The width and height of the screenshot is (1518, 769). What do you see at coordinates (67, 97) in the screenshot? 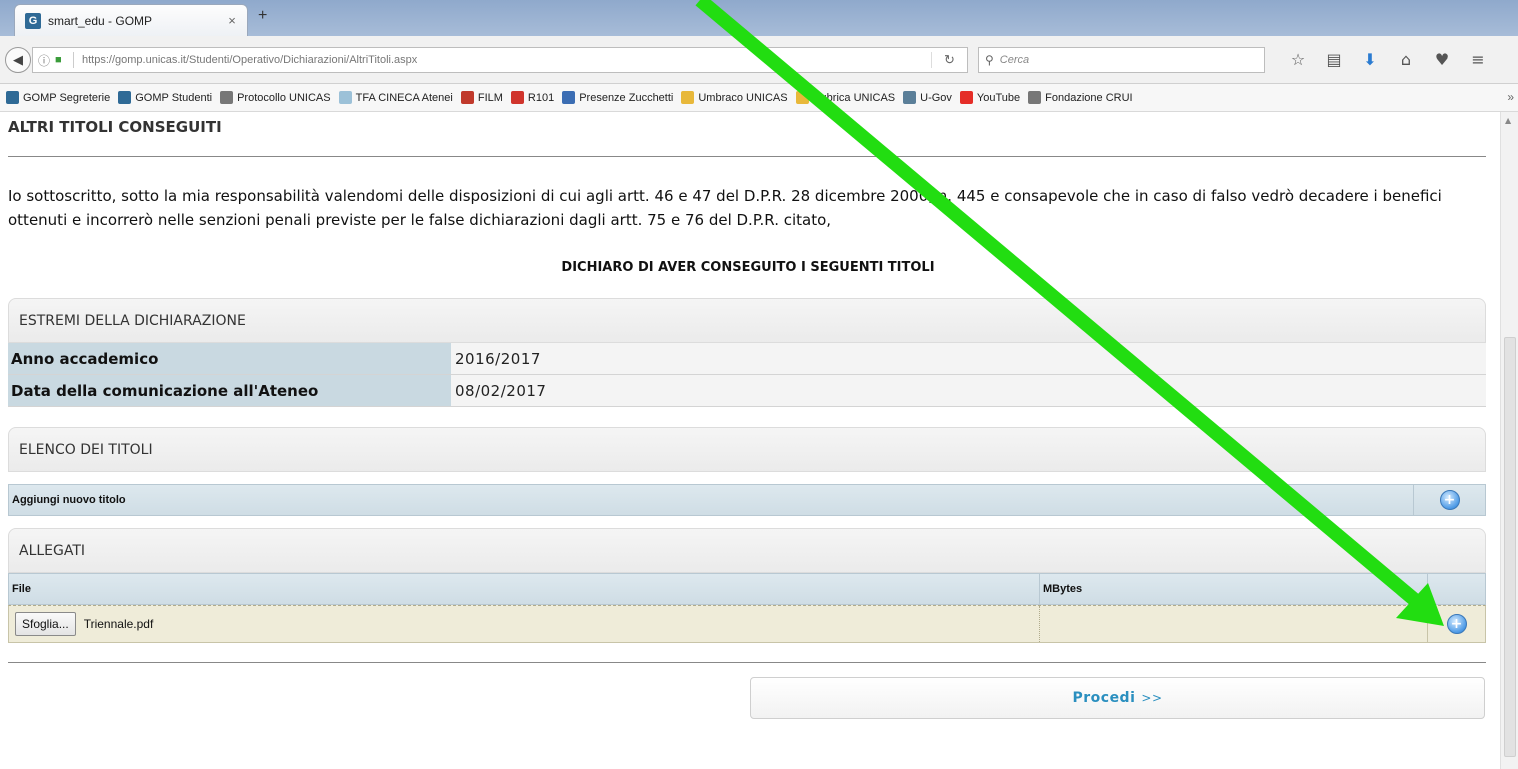
I see `bookmark-label: GOMP Segreterie` at bounding box center [67, 97].